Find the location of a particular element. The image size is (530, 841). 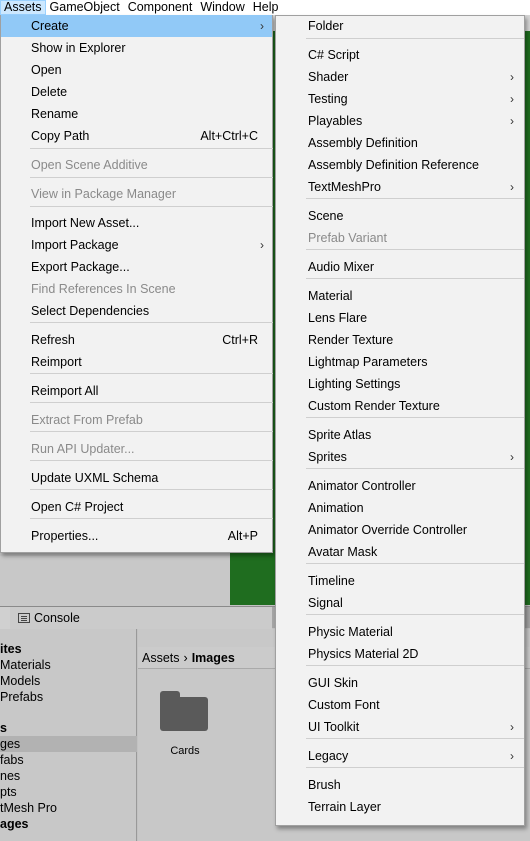

tree-item: ges is located at coordinates (68, 744).